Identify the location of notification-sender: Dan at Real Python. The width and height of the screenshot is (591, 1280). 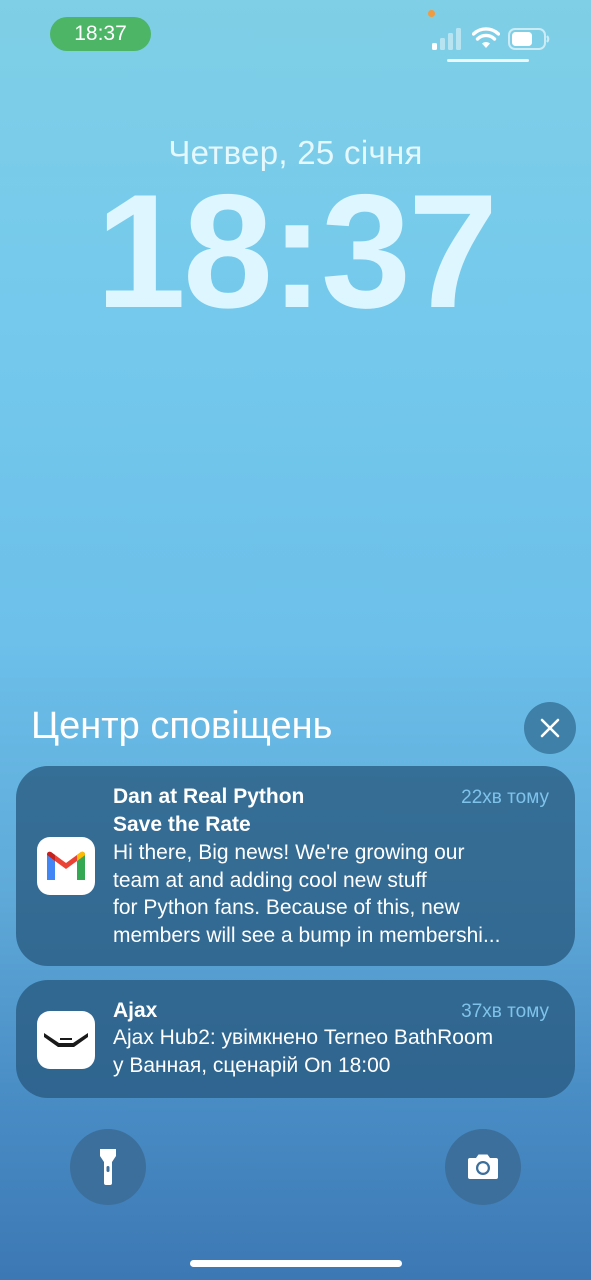
(209, 796).